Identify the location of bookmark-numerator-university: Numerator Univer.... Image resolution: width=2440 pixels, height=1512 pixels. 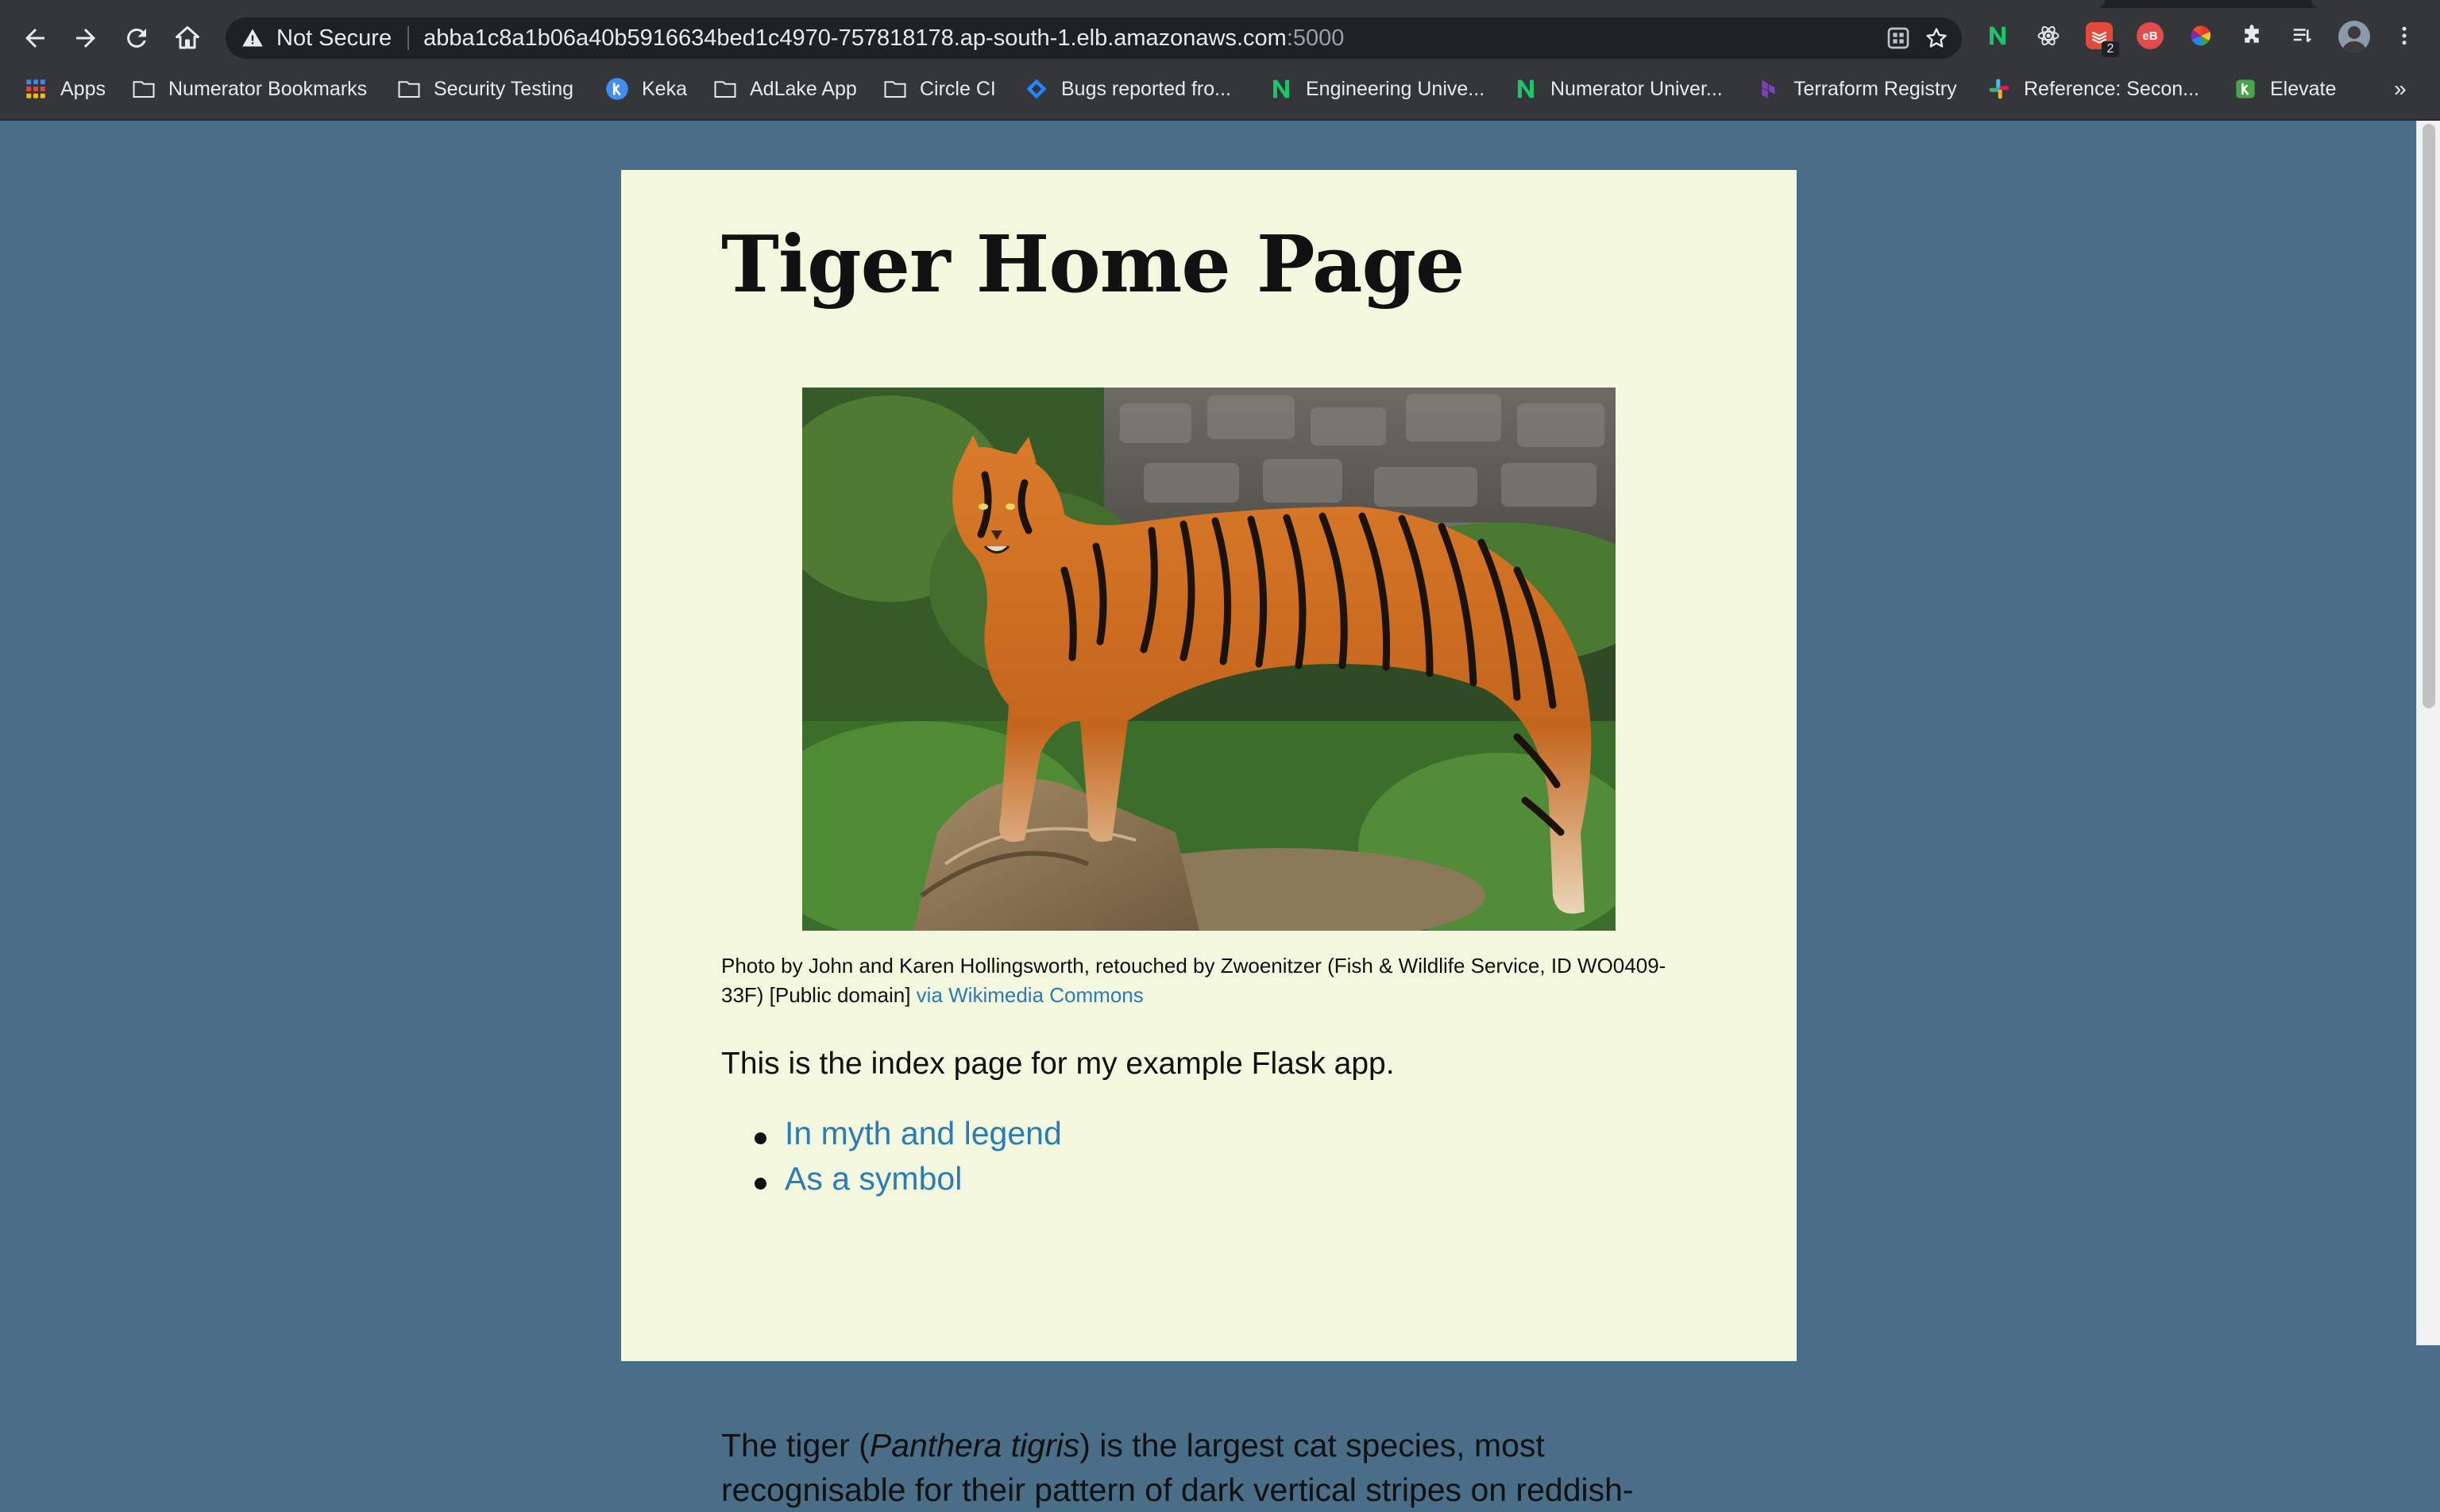
(1619, 89).